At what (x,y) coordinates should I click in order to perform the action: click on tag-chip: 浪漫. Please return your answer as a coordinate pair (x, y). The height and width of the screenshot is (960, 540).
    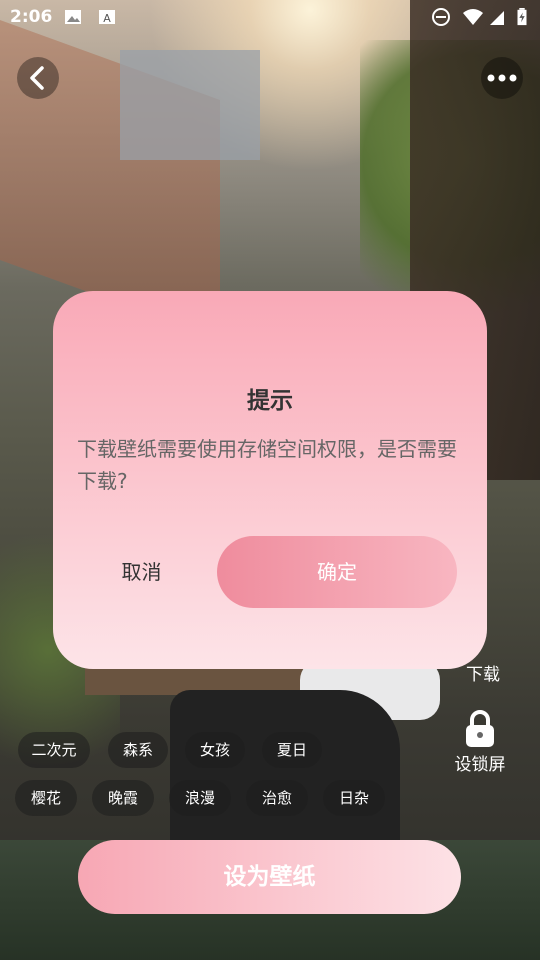
    Looking at the image, I should click on (200, 798).